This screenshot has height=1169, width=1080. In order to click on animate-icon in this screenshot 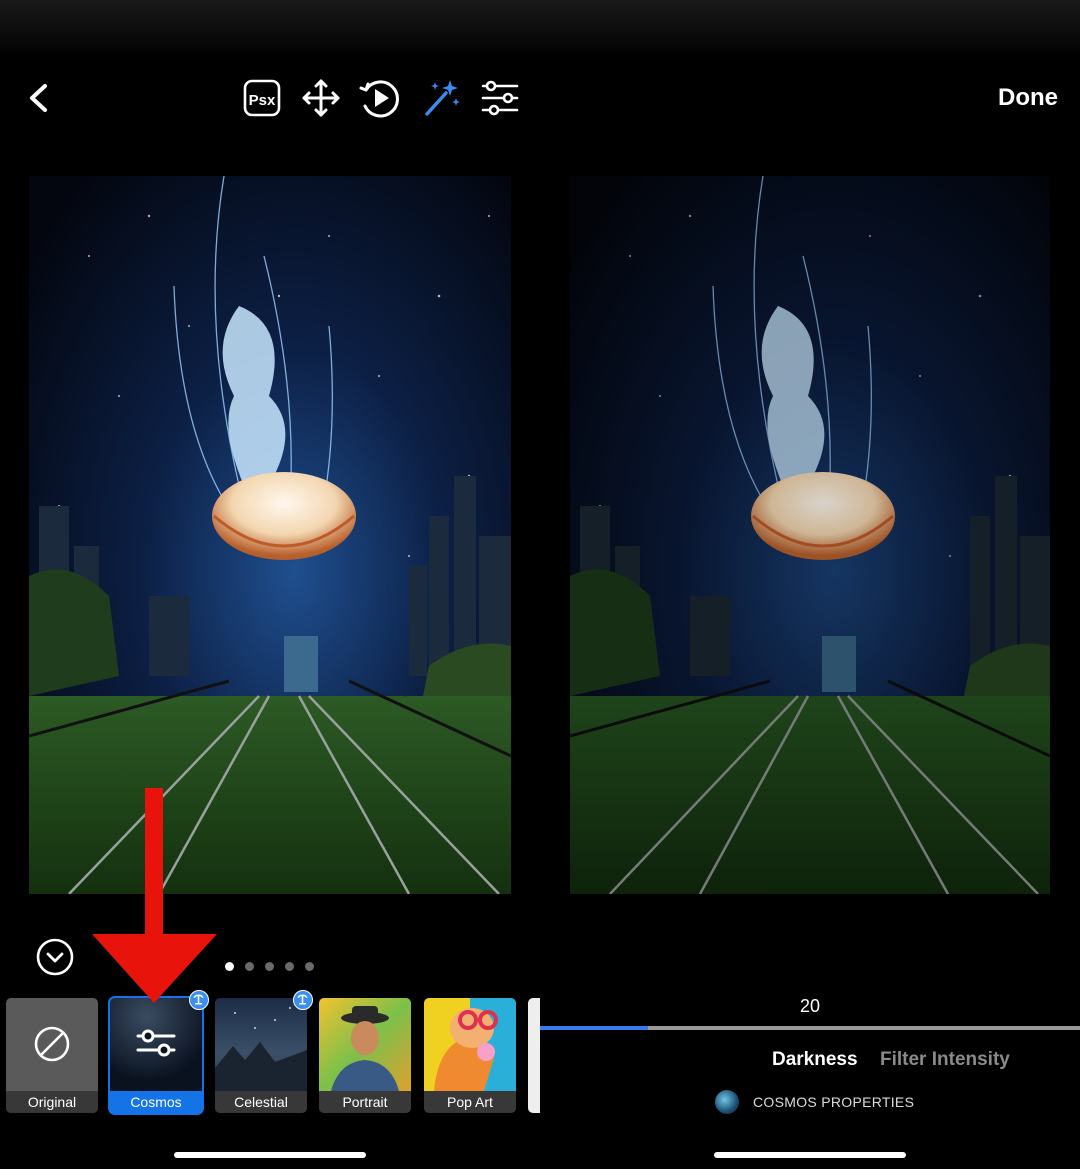, I will do `click(379, 99)`.